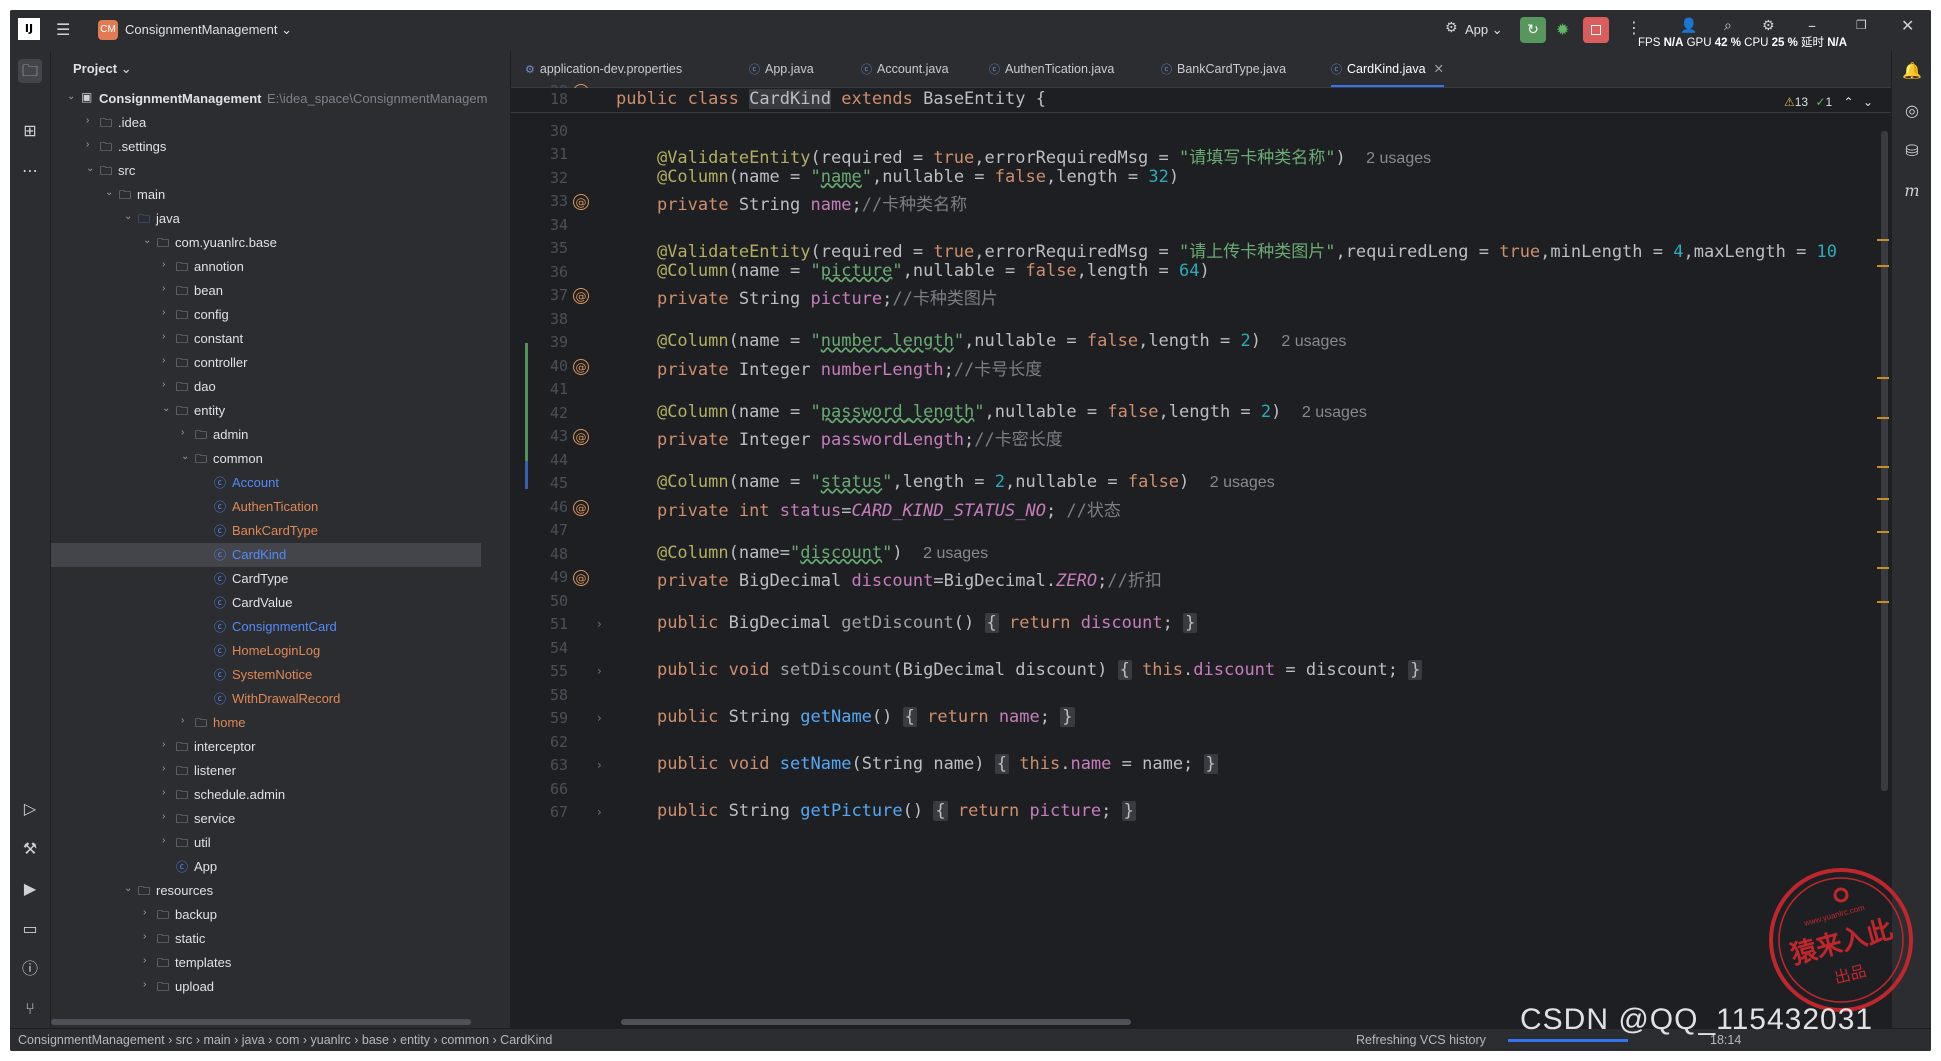  I want to click on tree-item: ⓒ AuthenTication, so click(266, 507).